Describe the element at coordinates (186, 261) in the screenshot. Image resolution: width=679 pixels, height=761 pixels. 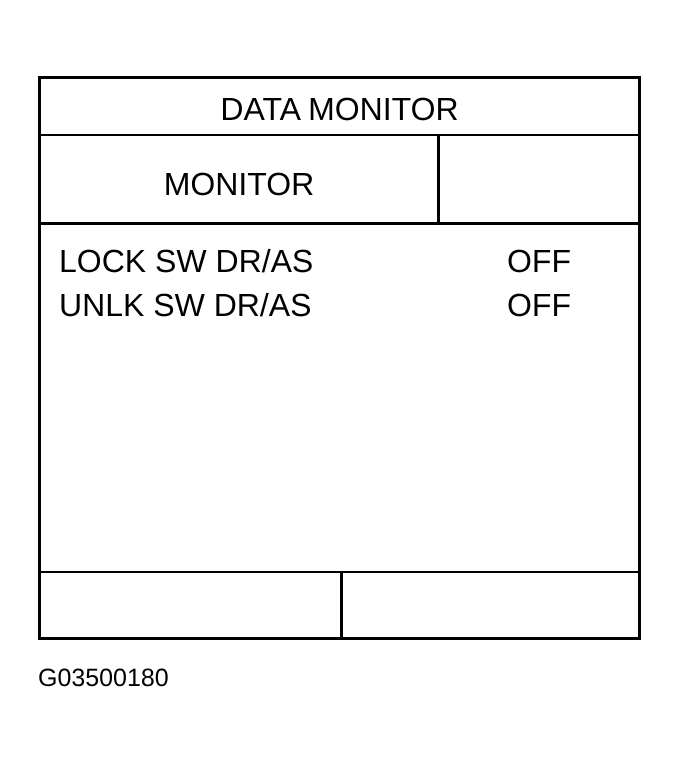
I see `item-label: LOCK SW DR/AS` at that location.